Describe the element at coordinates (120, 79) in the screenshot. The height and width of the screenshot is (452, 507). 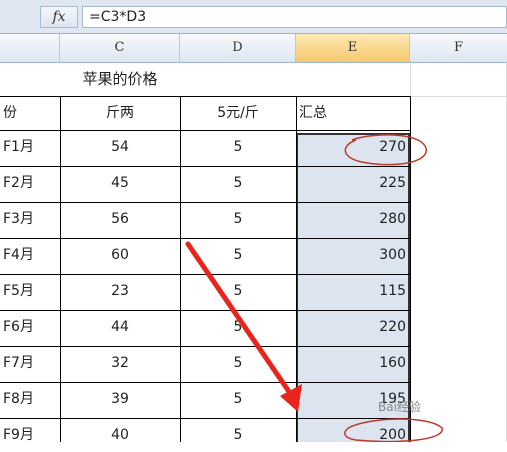
I see `table-title: 苹果的价格` at that location.